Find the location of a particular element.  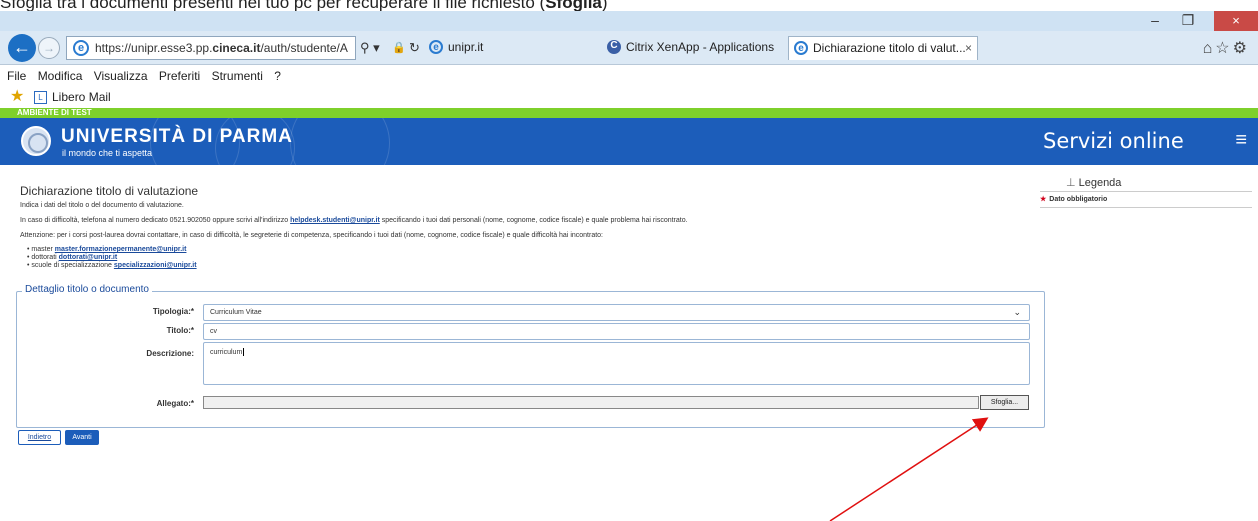

tab-dichiarazione: e Dichiarazione titolo di valut... × is located at coordinates (883, 48).